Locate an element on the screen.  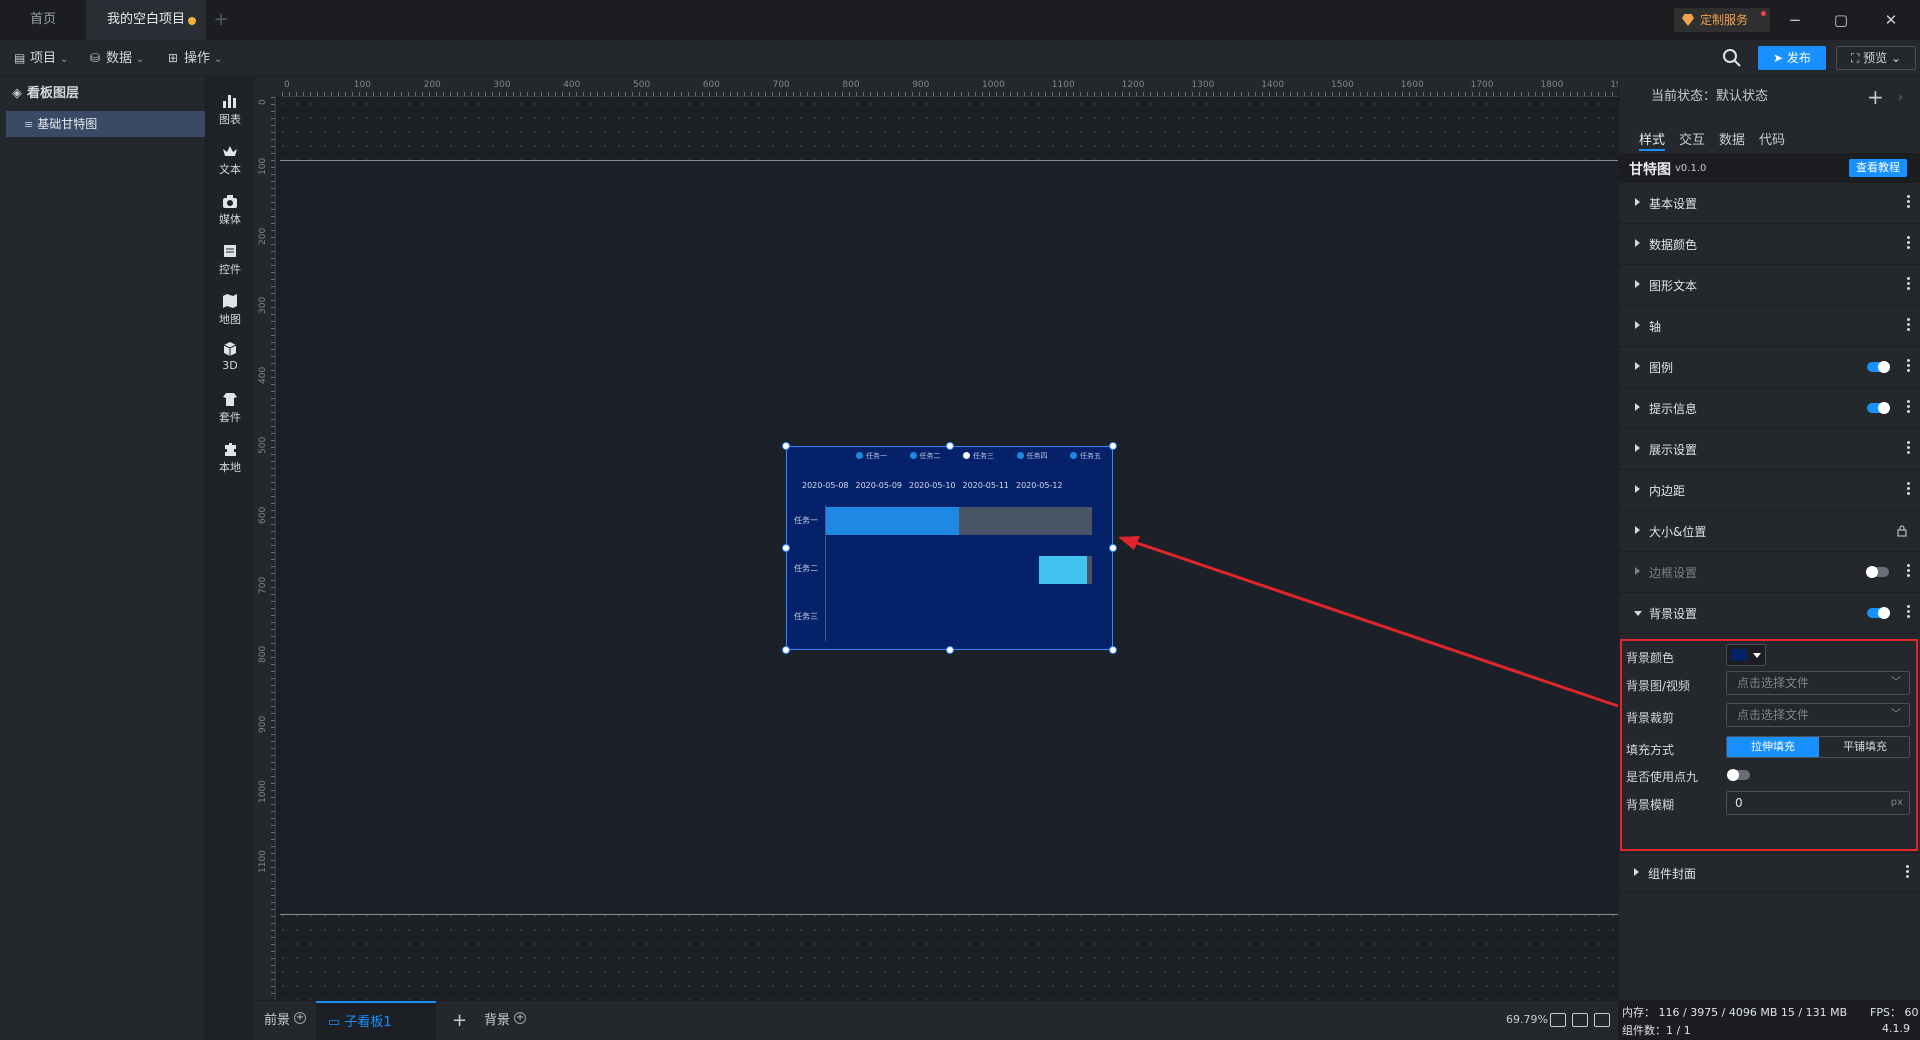
lock-icon is located at coordinates (1902, 531).